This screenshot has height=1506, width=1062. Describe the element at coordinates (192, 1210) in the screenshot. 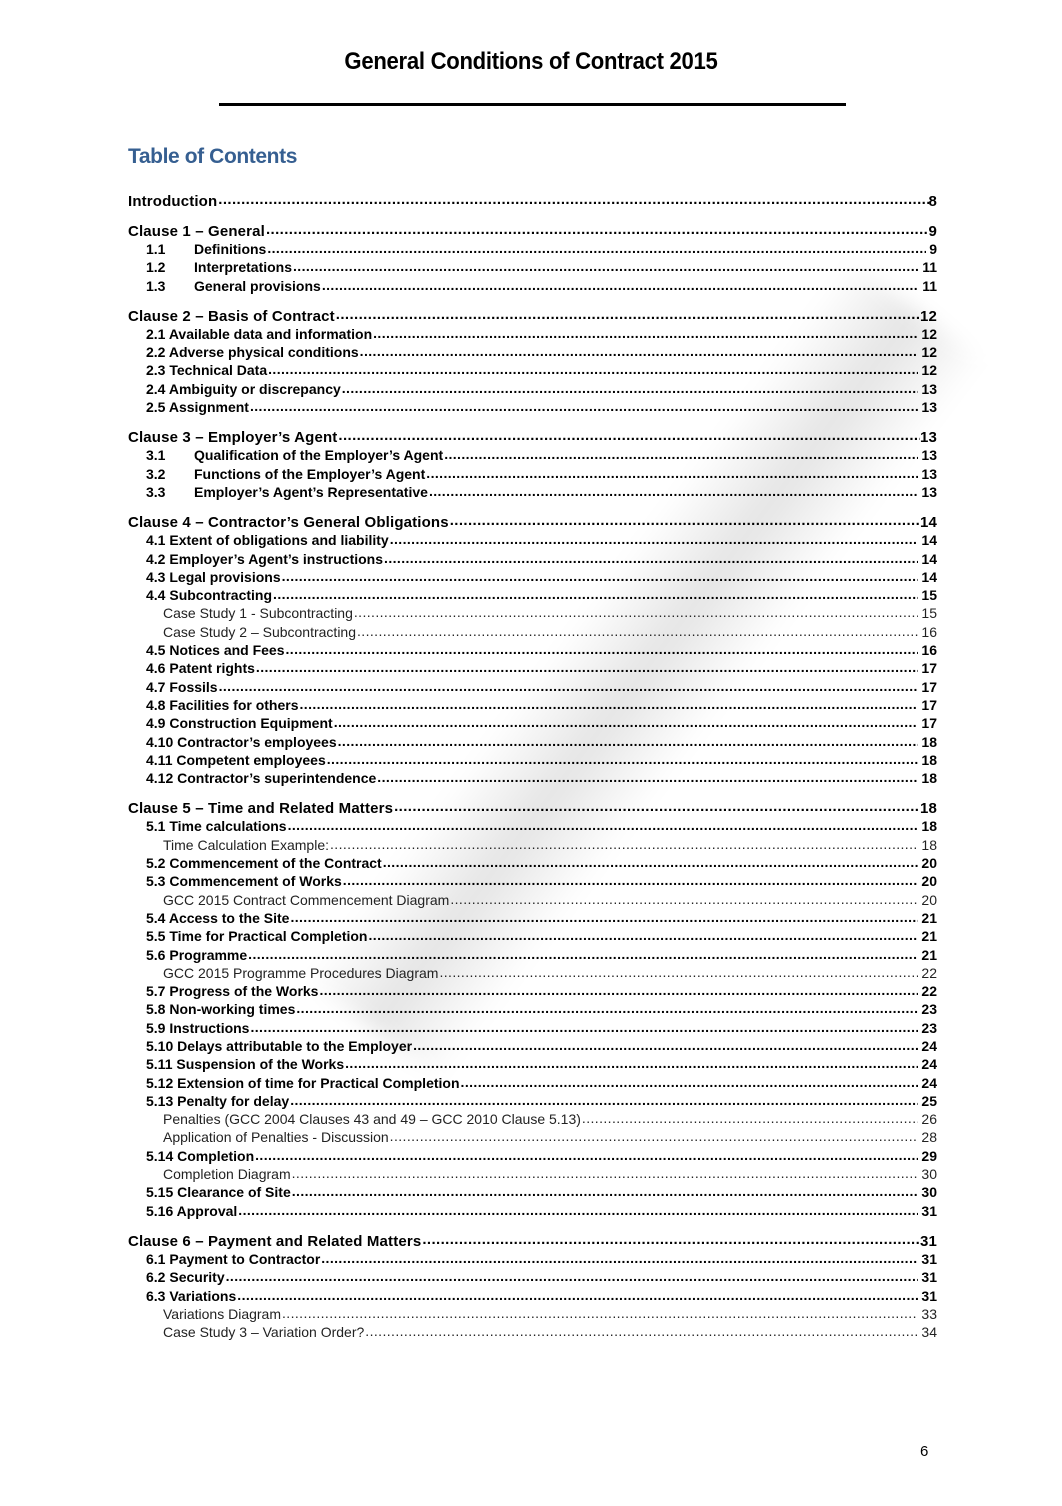

I see `toc-entry-label: 5.16 Approval` at that location.